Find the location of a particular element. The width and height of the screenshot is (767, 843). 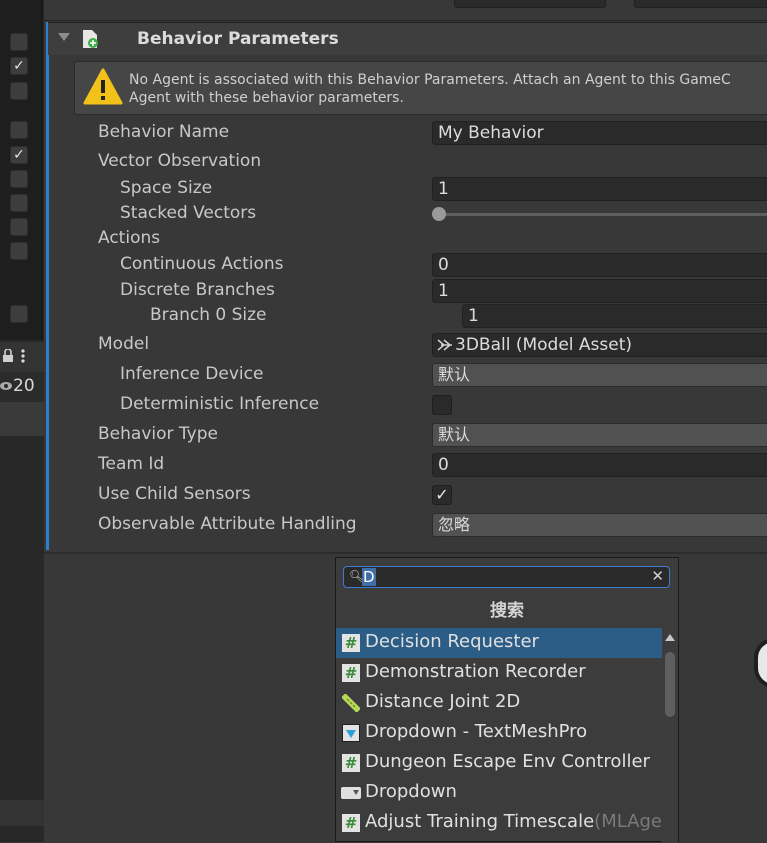

script-add-icon is located at coordinates (90, 39).